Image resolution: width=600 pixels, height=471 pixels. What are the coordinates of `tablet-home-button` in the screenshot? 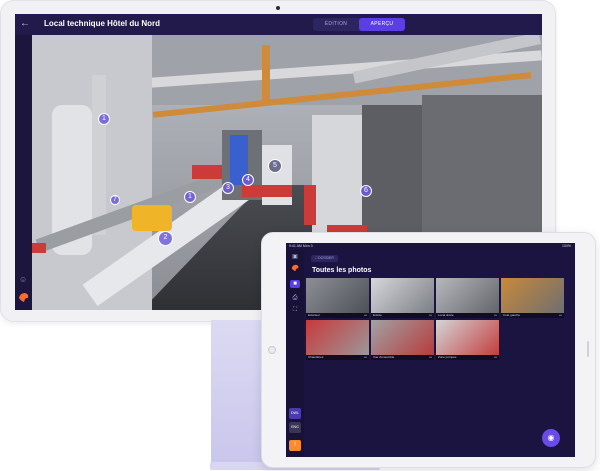 It's located at (588, 349).